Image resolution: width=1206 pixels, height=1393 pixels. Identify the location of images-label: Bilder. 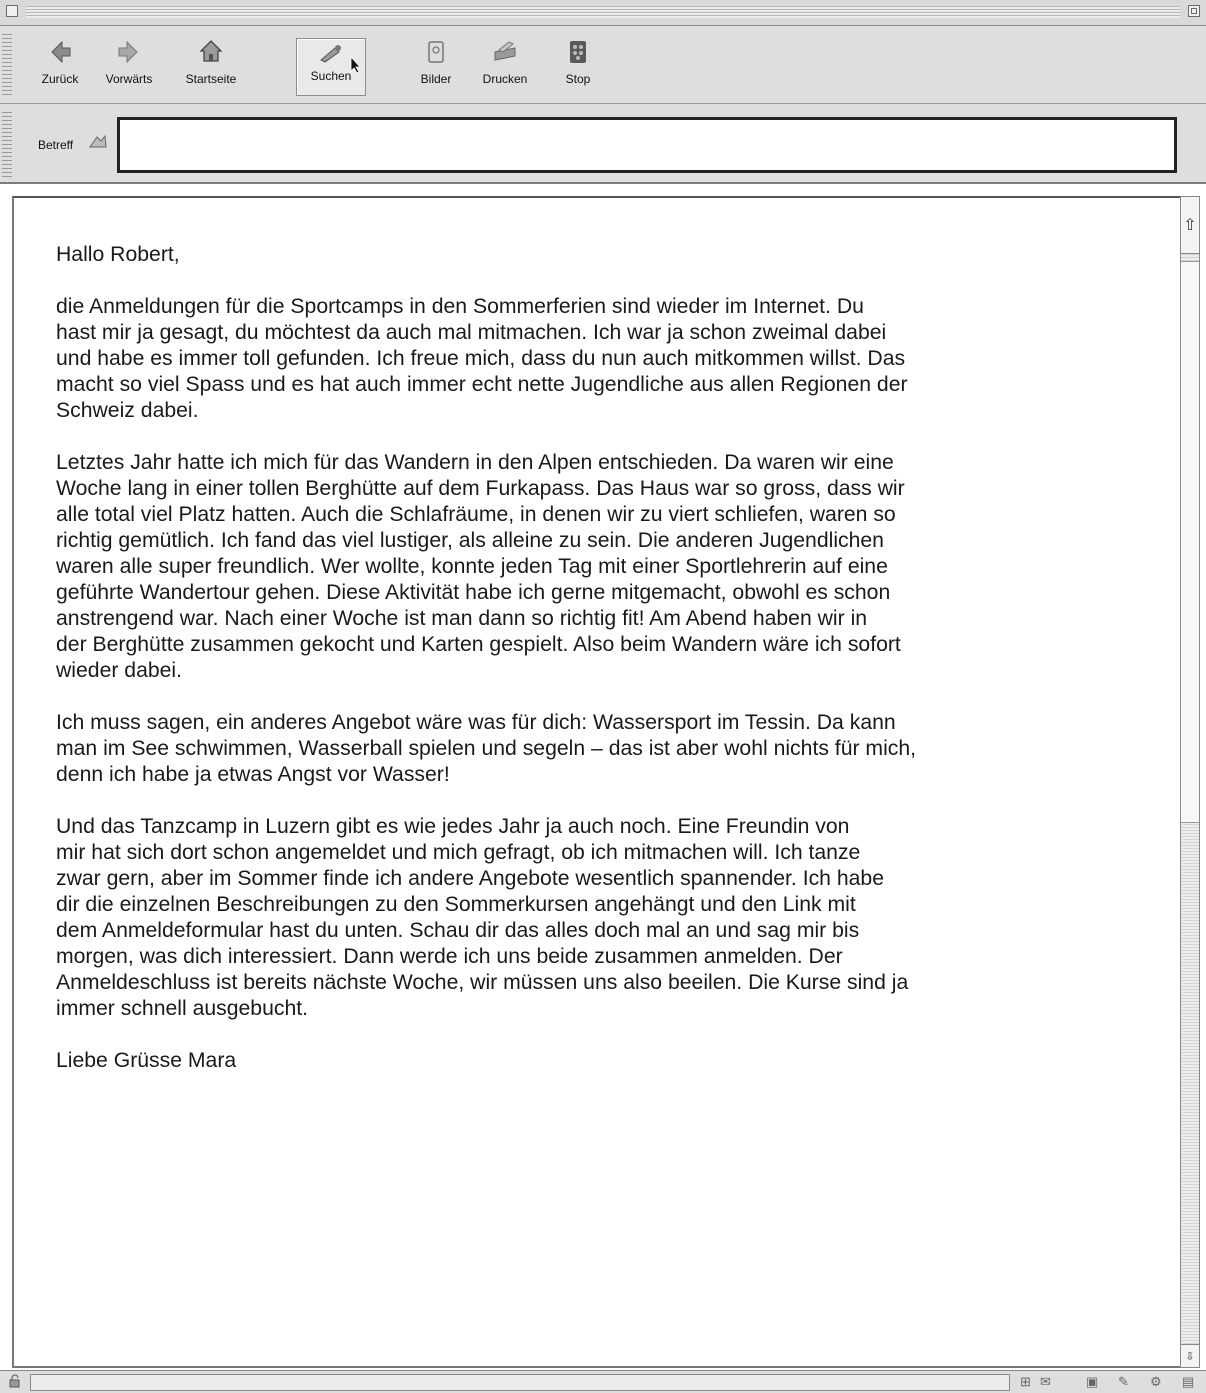
(436, 79).